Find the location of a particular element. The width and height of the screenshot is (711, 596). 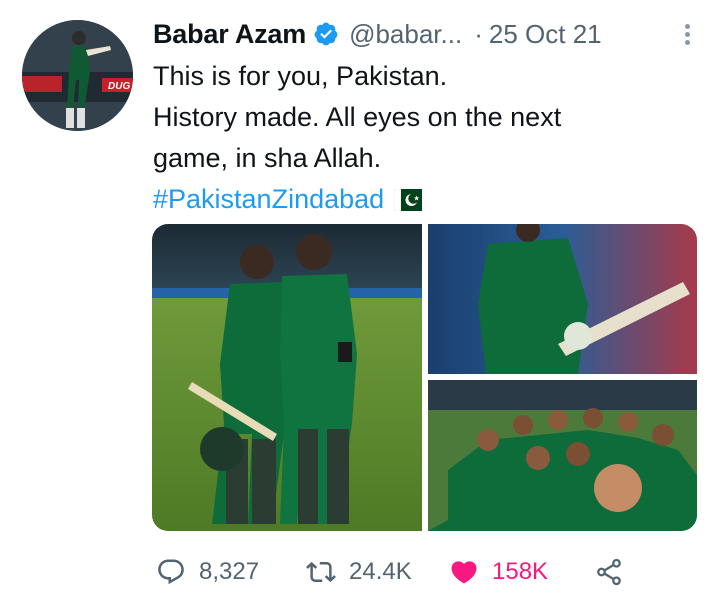

tweet-line: History made. All eyes on the next is located at coordinates (357, 117).